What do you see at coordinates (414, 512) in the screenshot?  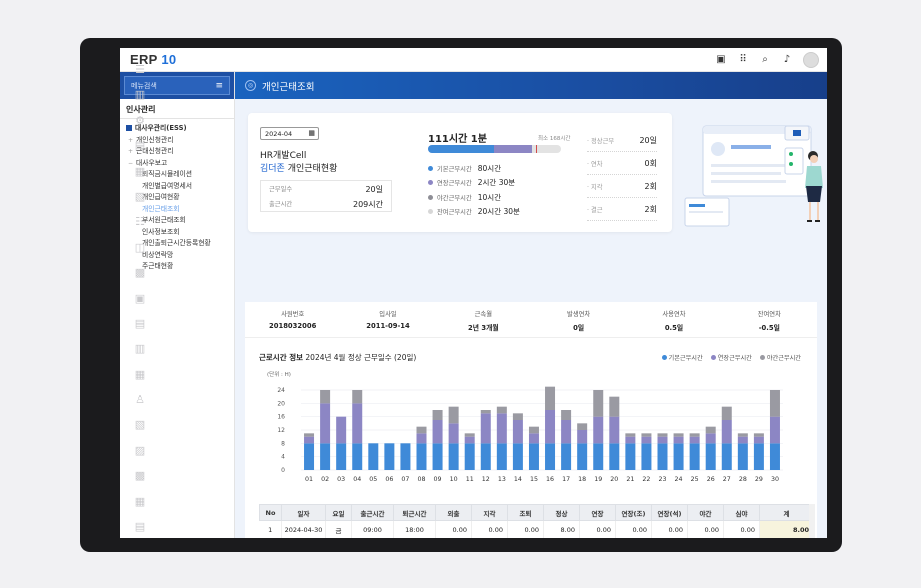 I see `column-header: 퇴근시간` at bounding box center [414, 512].